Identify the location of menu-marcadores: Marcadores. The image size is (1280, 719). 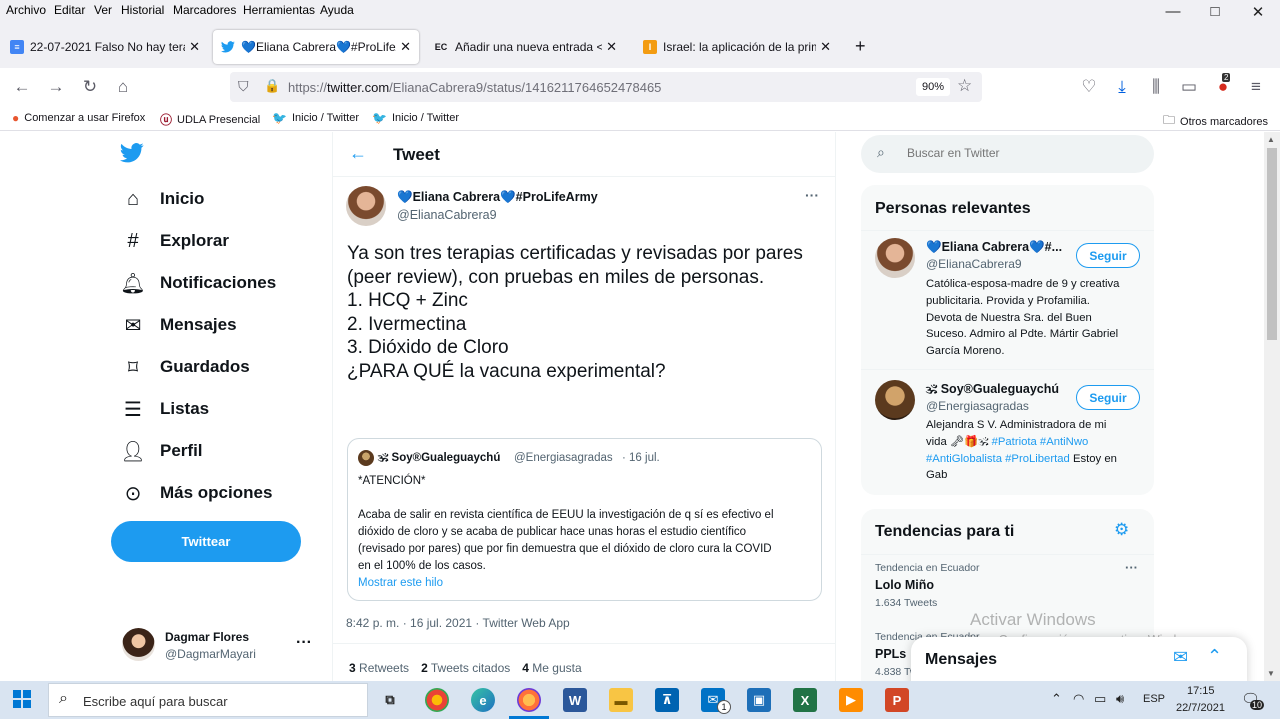
(204, 10).